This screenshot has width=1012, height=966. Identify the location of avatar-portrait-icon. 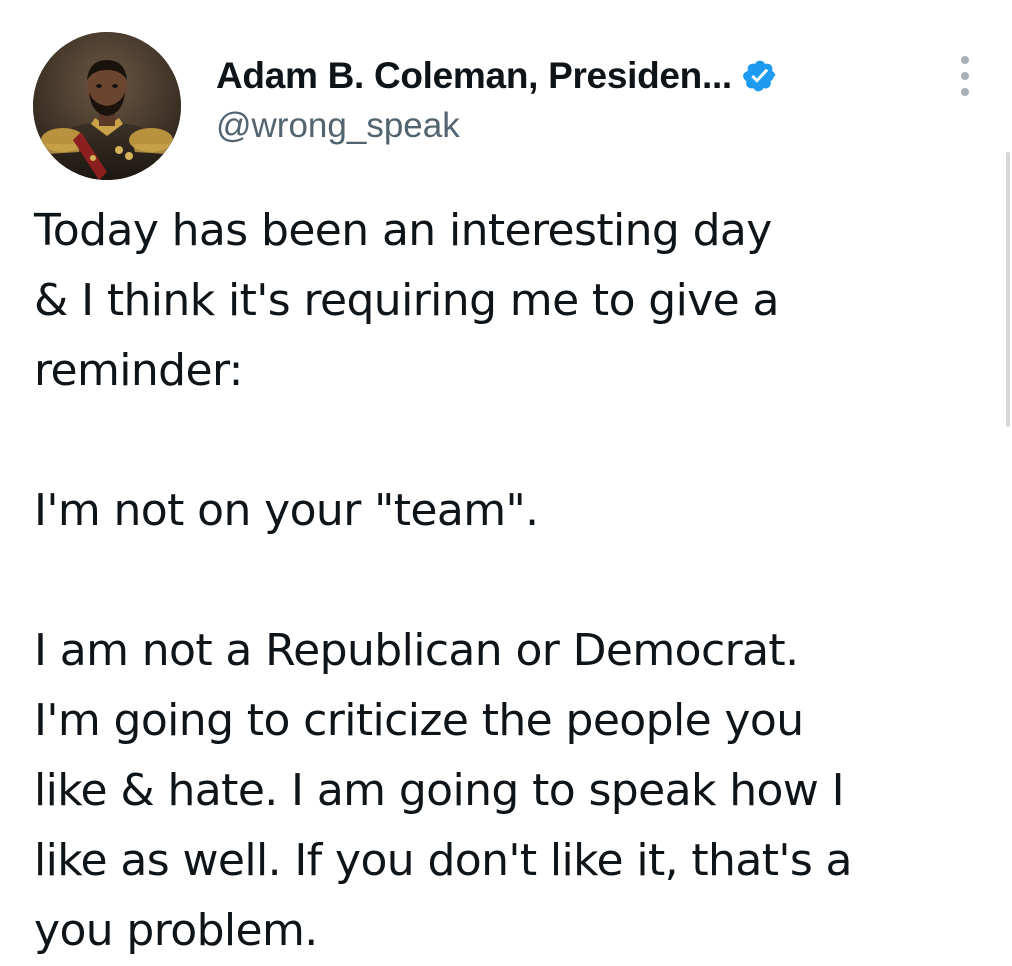
(107, 106).